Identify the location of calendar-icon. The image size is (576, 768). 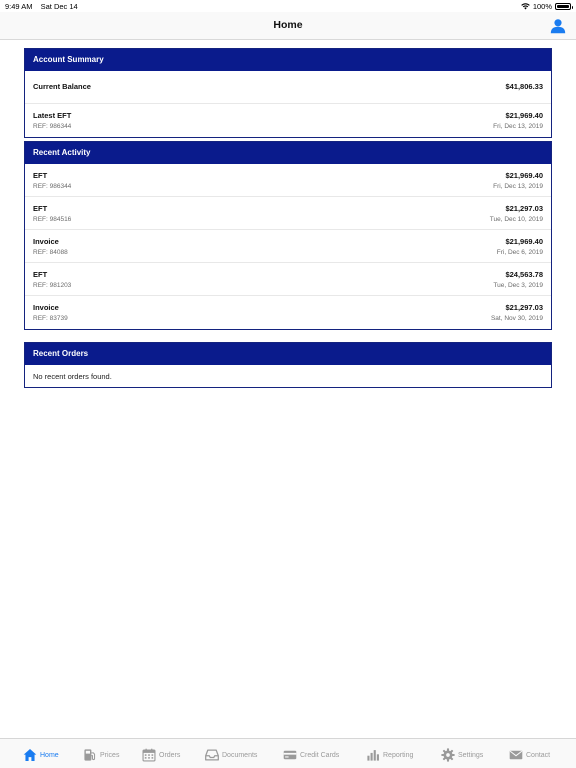
(149, 755).